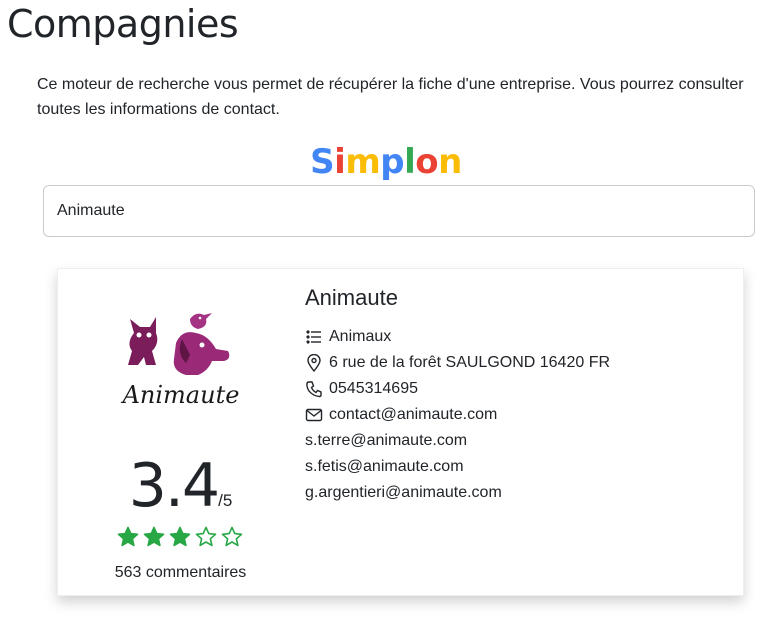 Image resolution: width=772 pixels, height=618 pixels. Describe the element at coordinates (180, 361) in the screenshot. I see `company-logo: Animaute` at that location.